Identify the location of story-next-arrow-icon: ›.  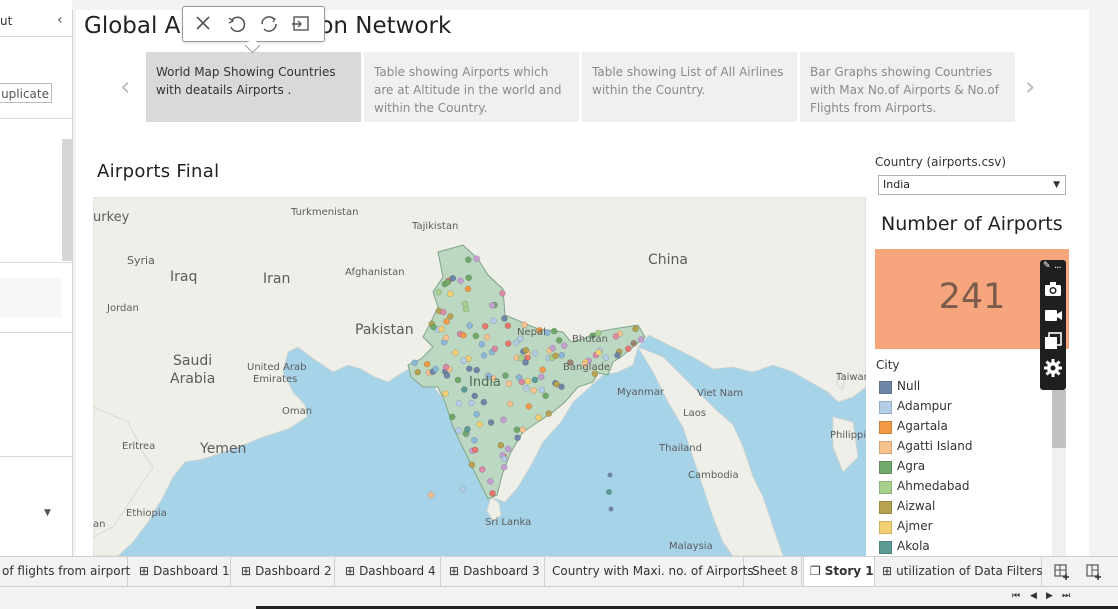
(1030, 87).